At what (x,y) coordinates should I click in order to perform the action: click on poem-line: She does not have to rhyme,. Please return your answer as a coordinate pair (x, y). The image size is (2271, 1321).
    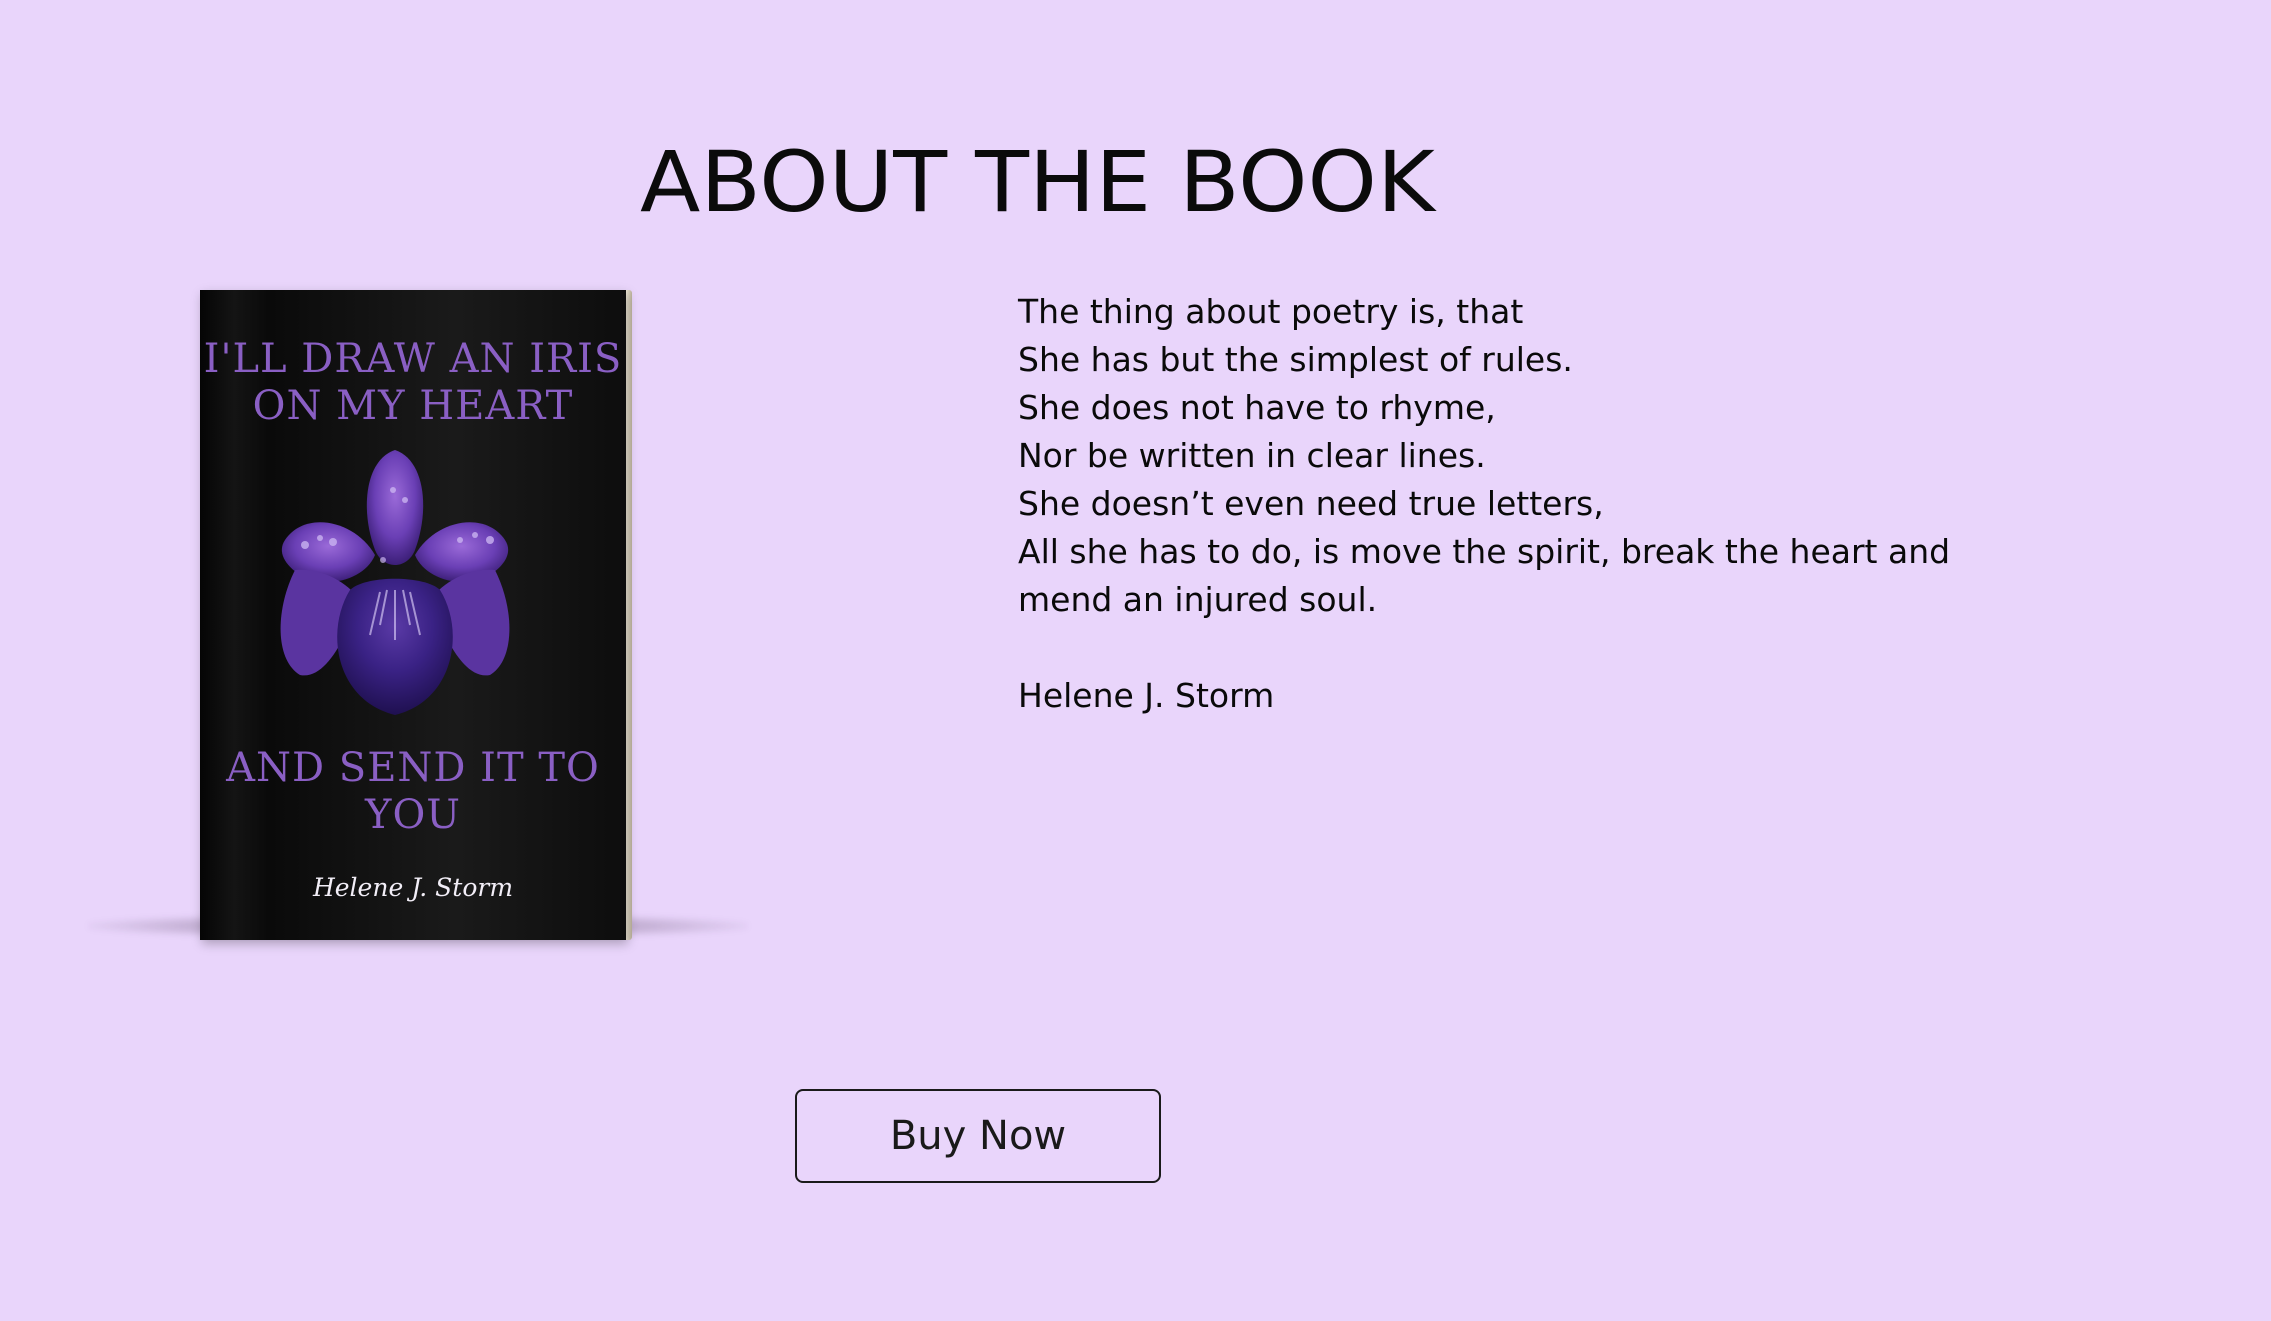
    Looking at the image, I should click on (1257, 407).